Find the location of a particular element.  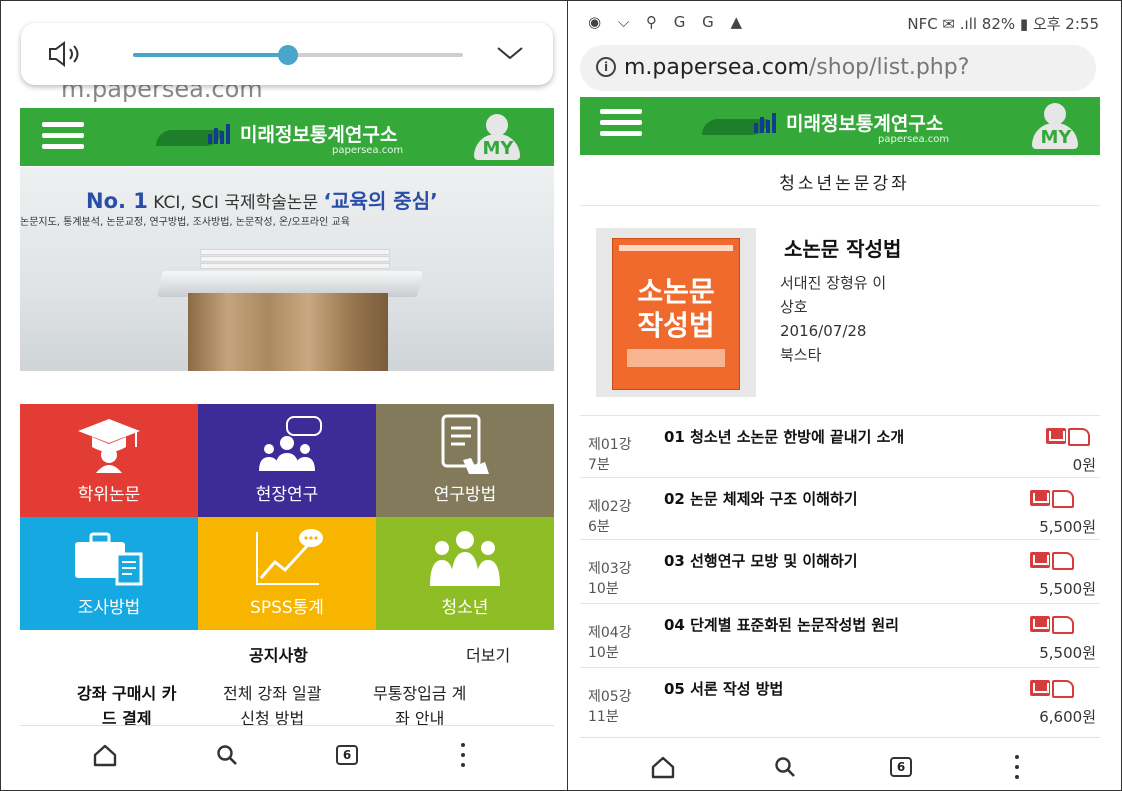

address-bar: i m.papersea.com/shop/list.php? is located at coordinates (838, 68).